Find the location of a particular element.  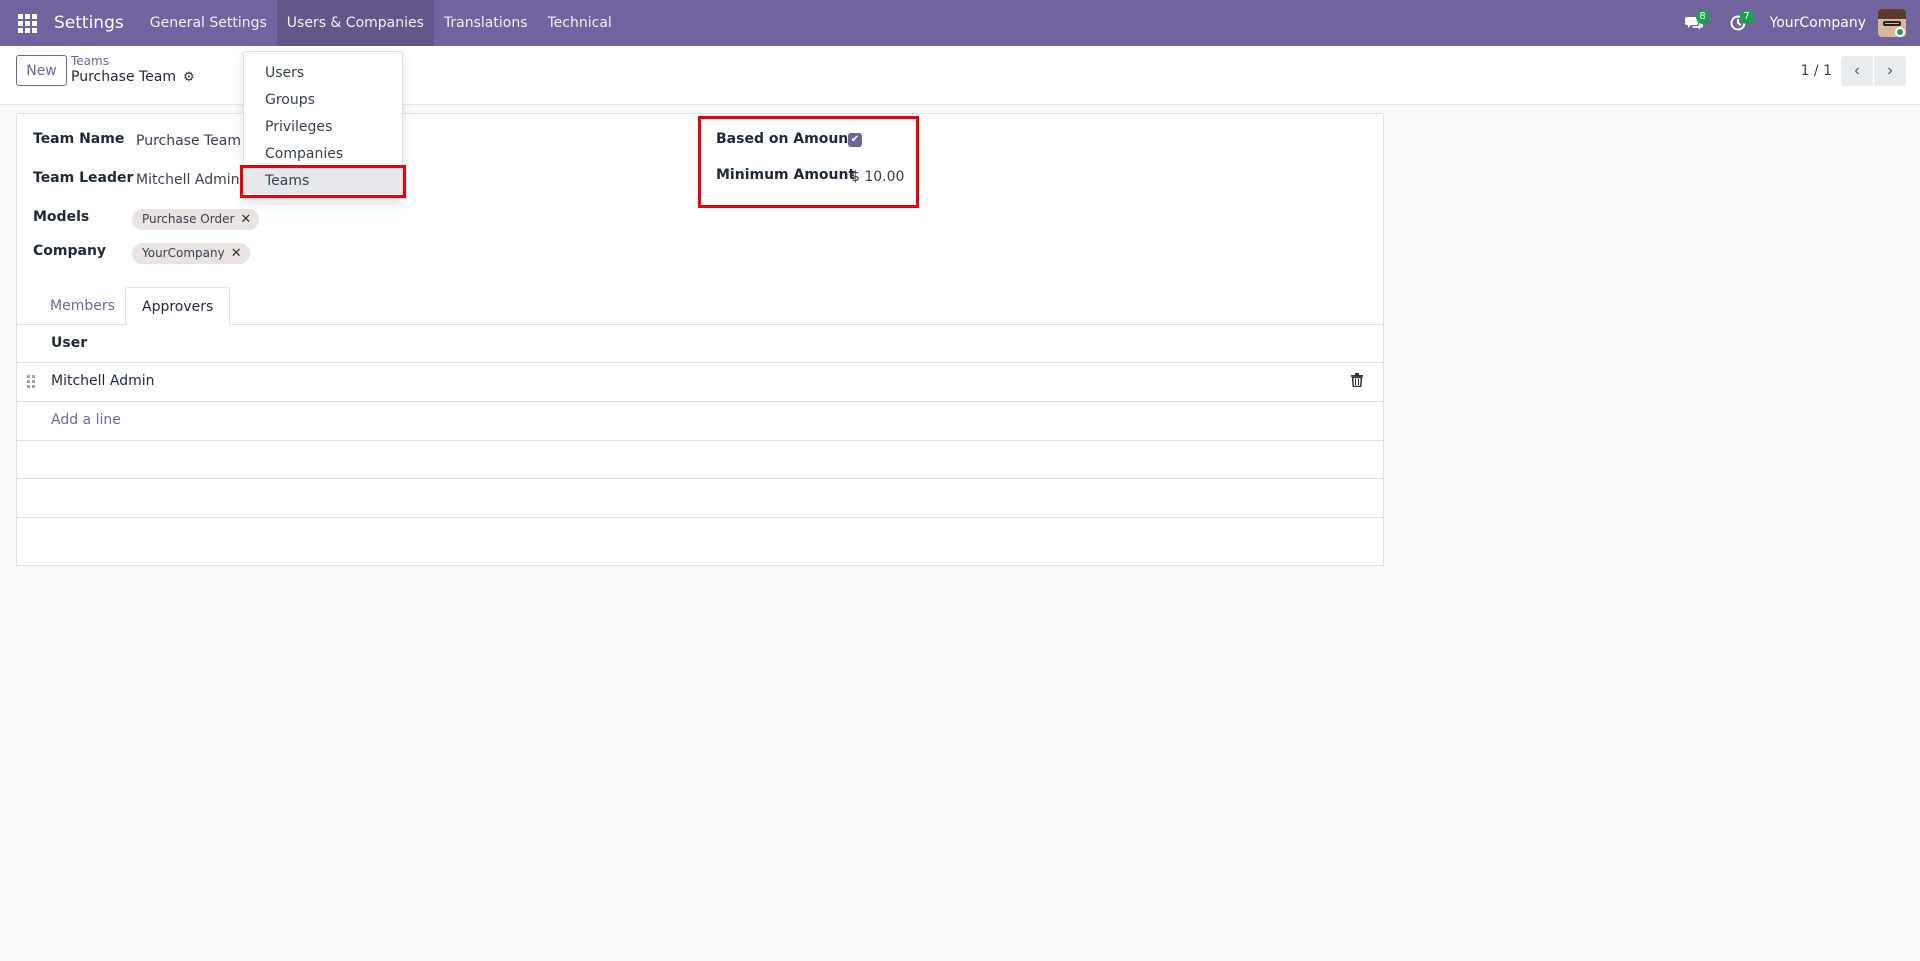

pager-value: 1 / 1 is located at coordinates (1816, 71).